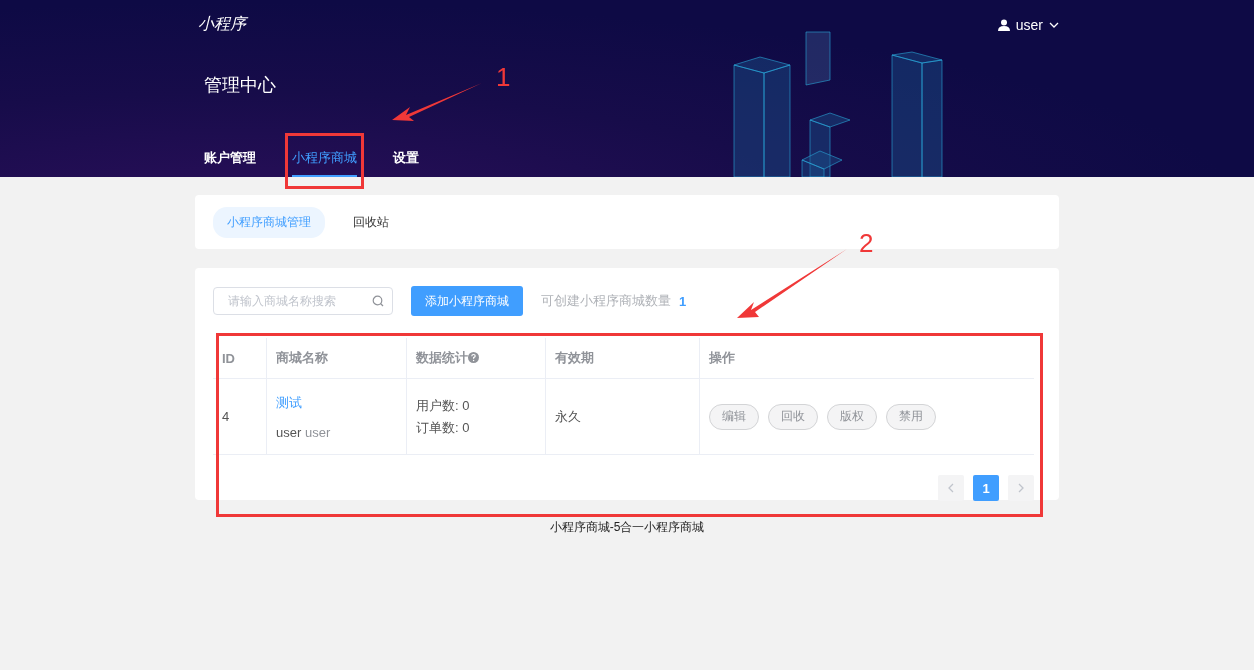  I want to click on logo-text: 小程序, so click(222, 24).